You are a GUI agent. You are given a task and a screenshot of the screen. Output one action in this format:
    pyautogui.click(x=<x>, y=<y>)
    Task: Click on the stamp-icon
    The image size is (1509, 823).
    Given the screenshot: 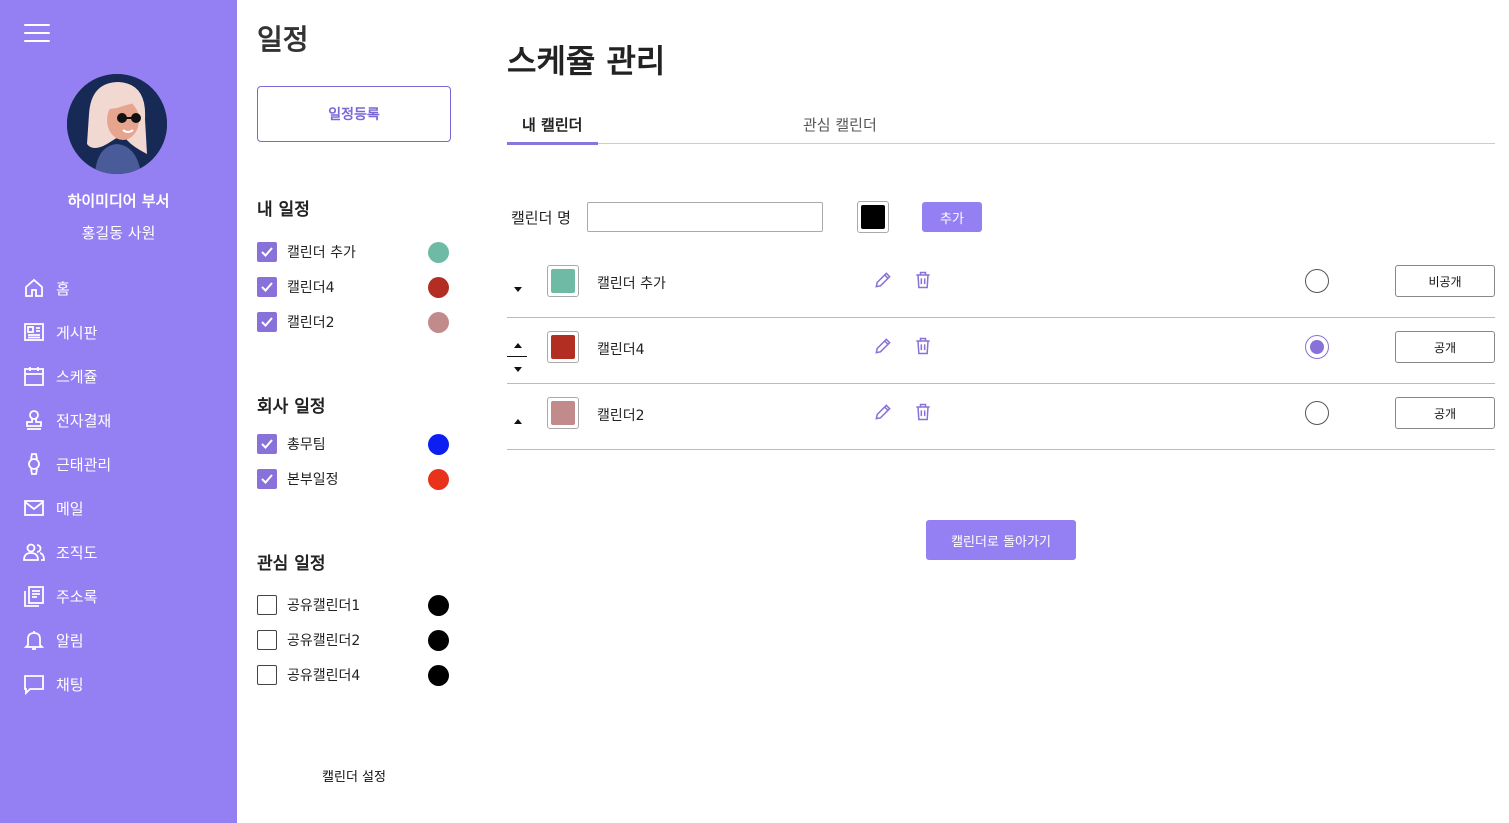 What is the action you would take?
    pyautogui.click(x=34, y=420)
    